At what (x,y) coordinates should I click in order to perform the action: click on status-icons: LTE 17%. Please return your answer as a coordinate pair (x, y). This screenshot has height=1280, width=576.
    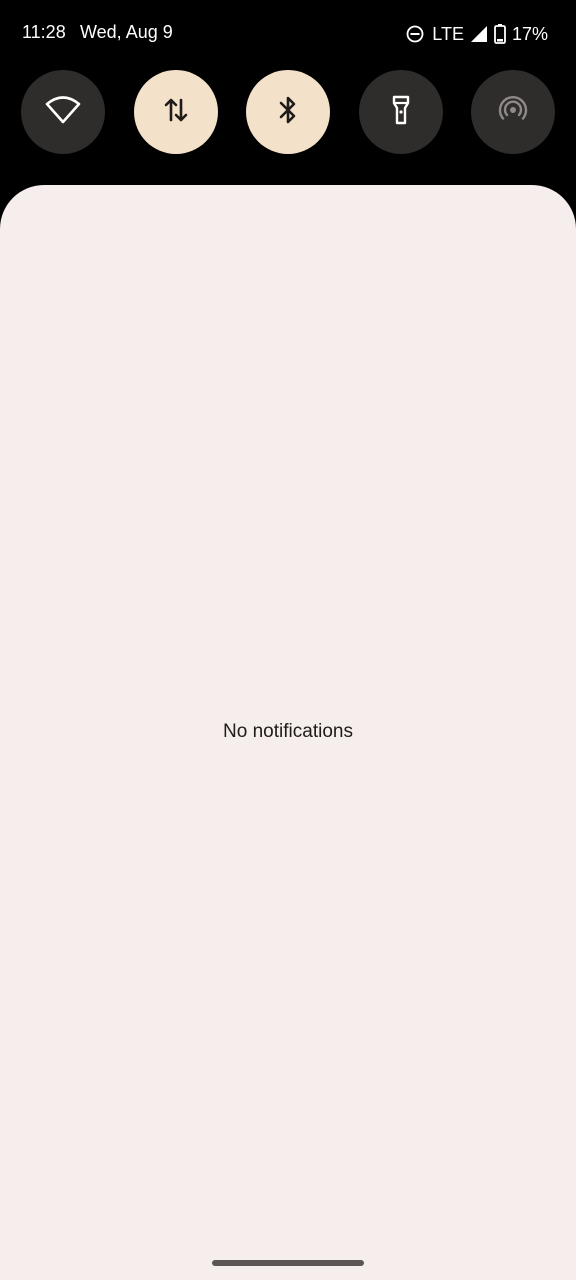
    Looking at the image, I should click on (474, 34).